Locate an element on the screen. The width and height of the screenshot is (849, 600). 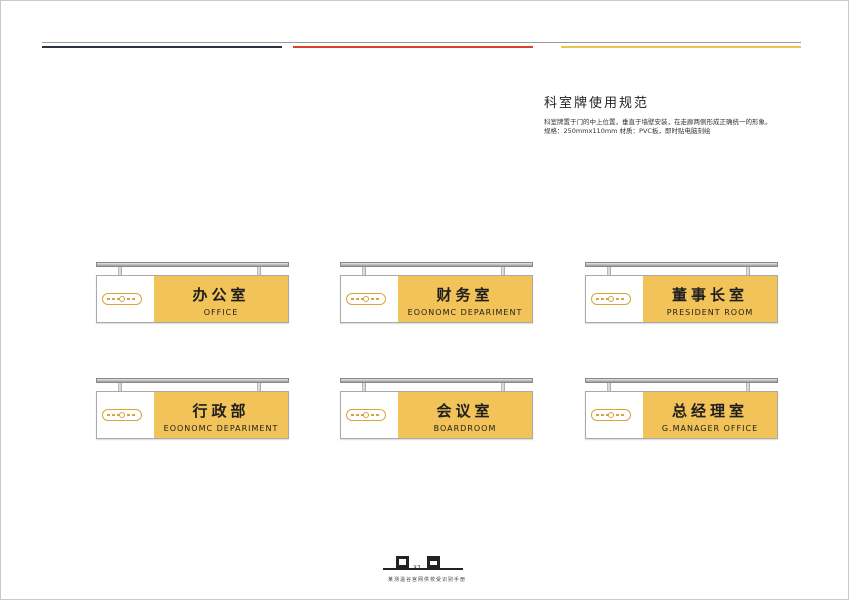
label-panel: 办公室 OFFICE is located at coordinates (221, 299).